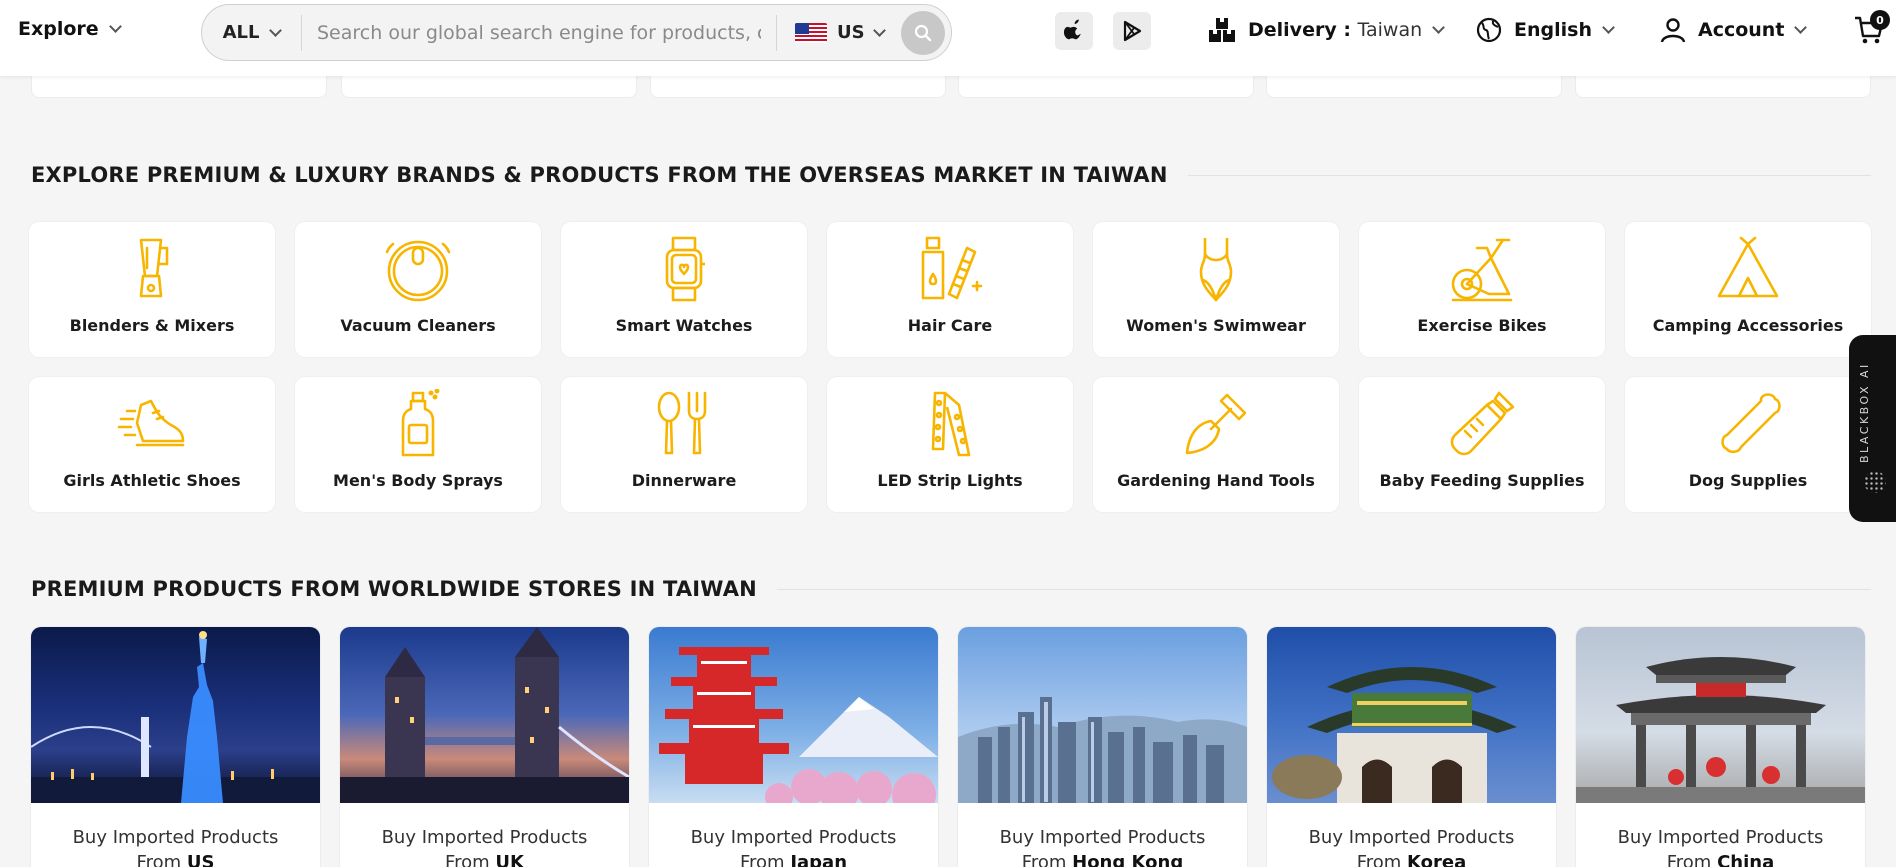  I want to click on search-country-select: US, so click(838, 32).